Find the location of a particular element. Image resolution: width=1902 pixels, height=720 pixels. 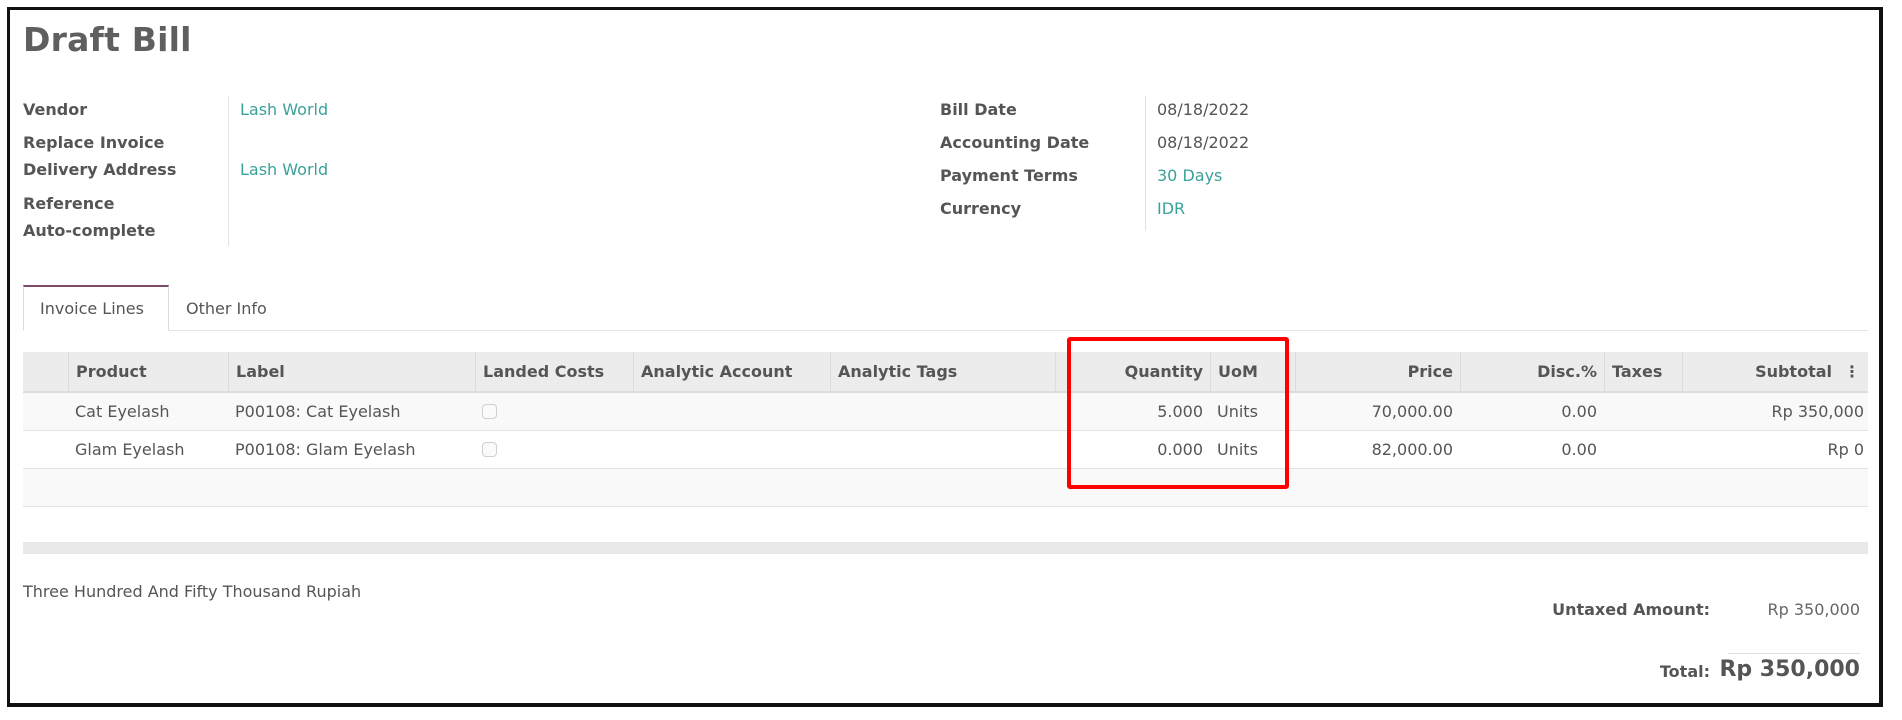

delivery-address-label: Delivery Address is located at coordinates (100, 169).